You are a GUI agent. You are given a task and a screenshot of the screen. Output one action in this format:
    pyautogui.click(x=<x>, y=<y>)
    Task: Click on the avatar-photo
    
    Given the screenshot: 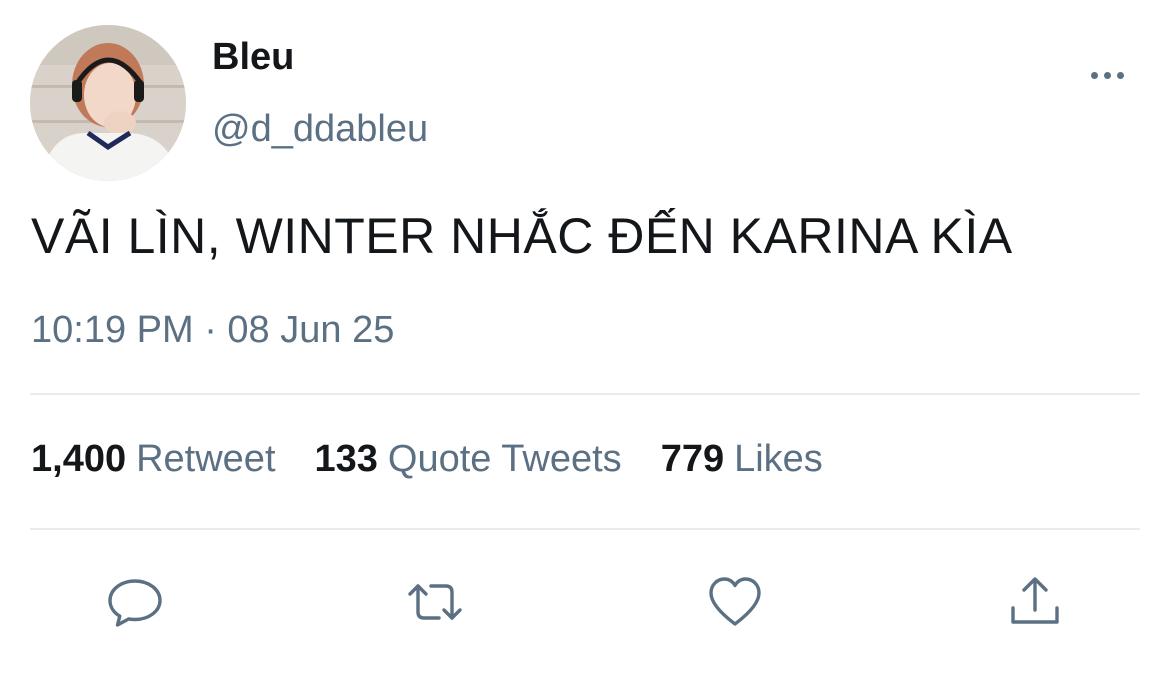 What is the action you would take?
    pyautogui.click(x=108, y=103)
    